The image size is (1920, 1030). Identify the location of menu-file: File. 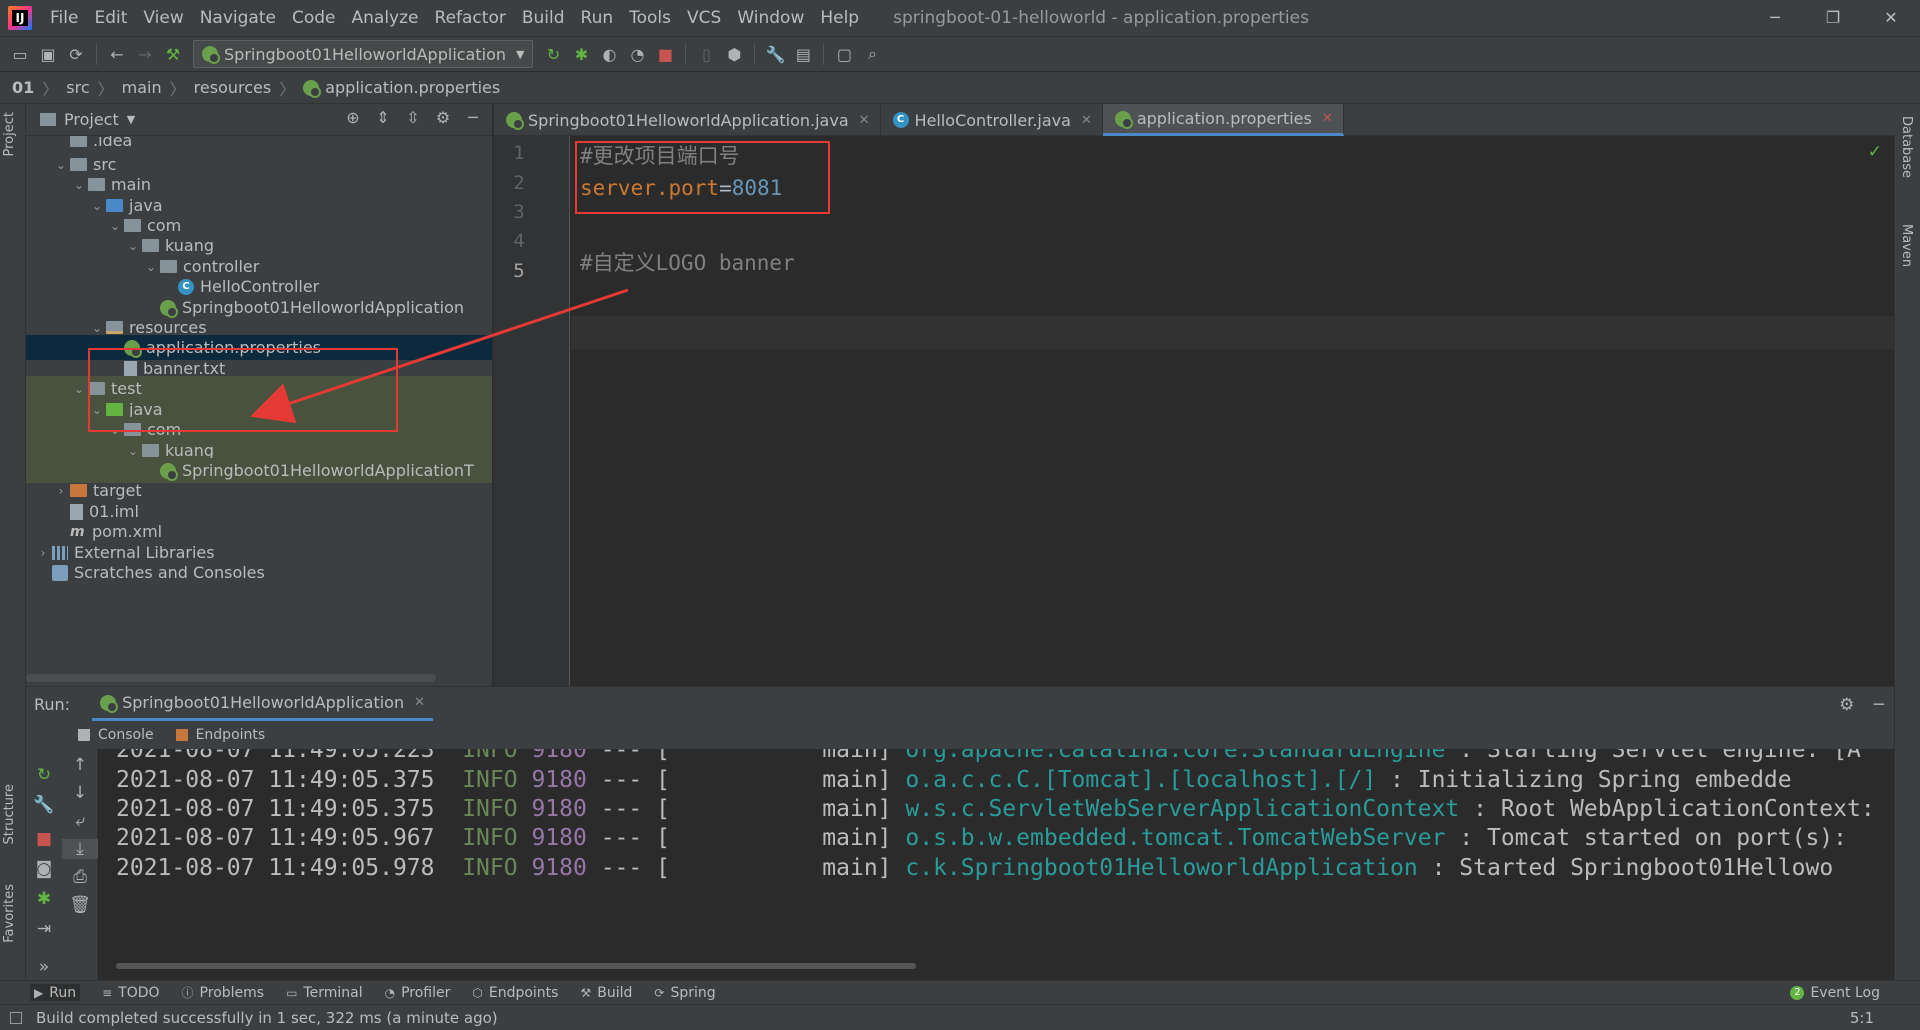
(64, 18).